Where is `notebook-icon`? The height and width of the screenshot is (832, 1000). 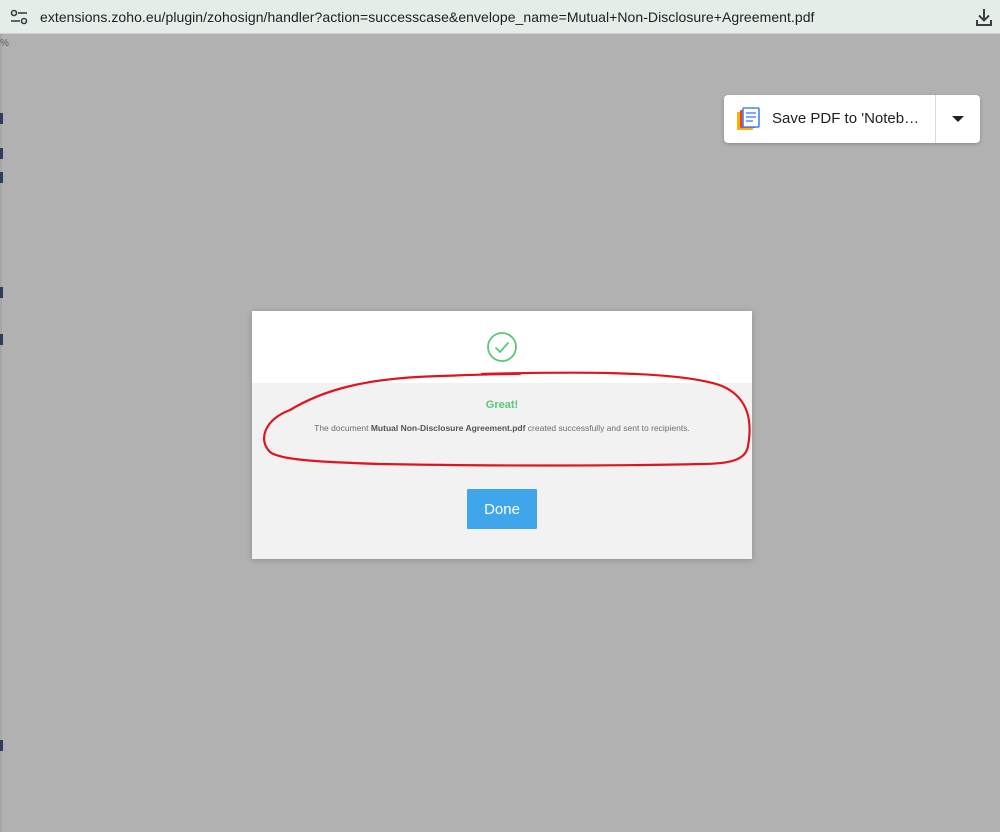 notebook-icon is located at coordinates (748, 118).